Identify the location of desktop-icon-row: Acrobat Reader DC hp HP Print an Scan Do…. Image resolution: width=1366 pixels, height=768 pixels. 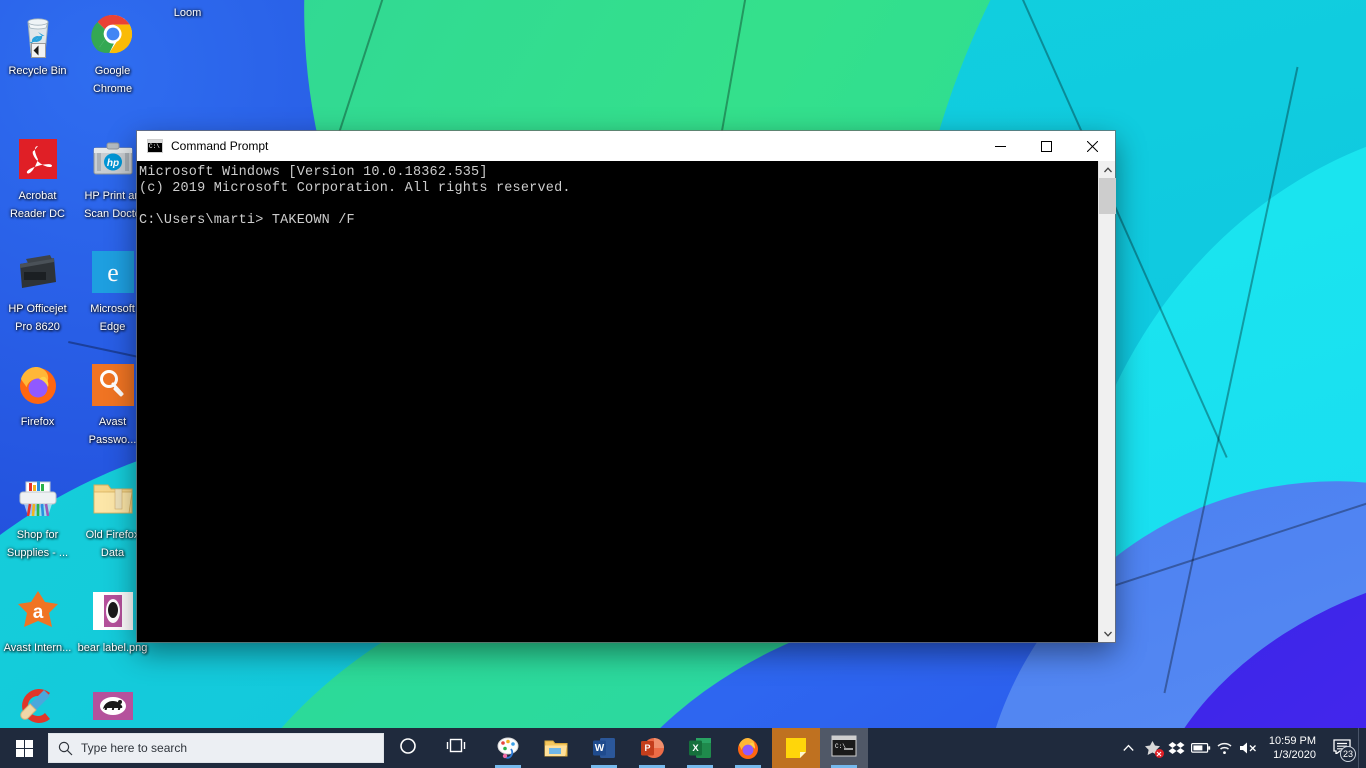
(80, 177).